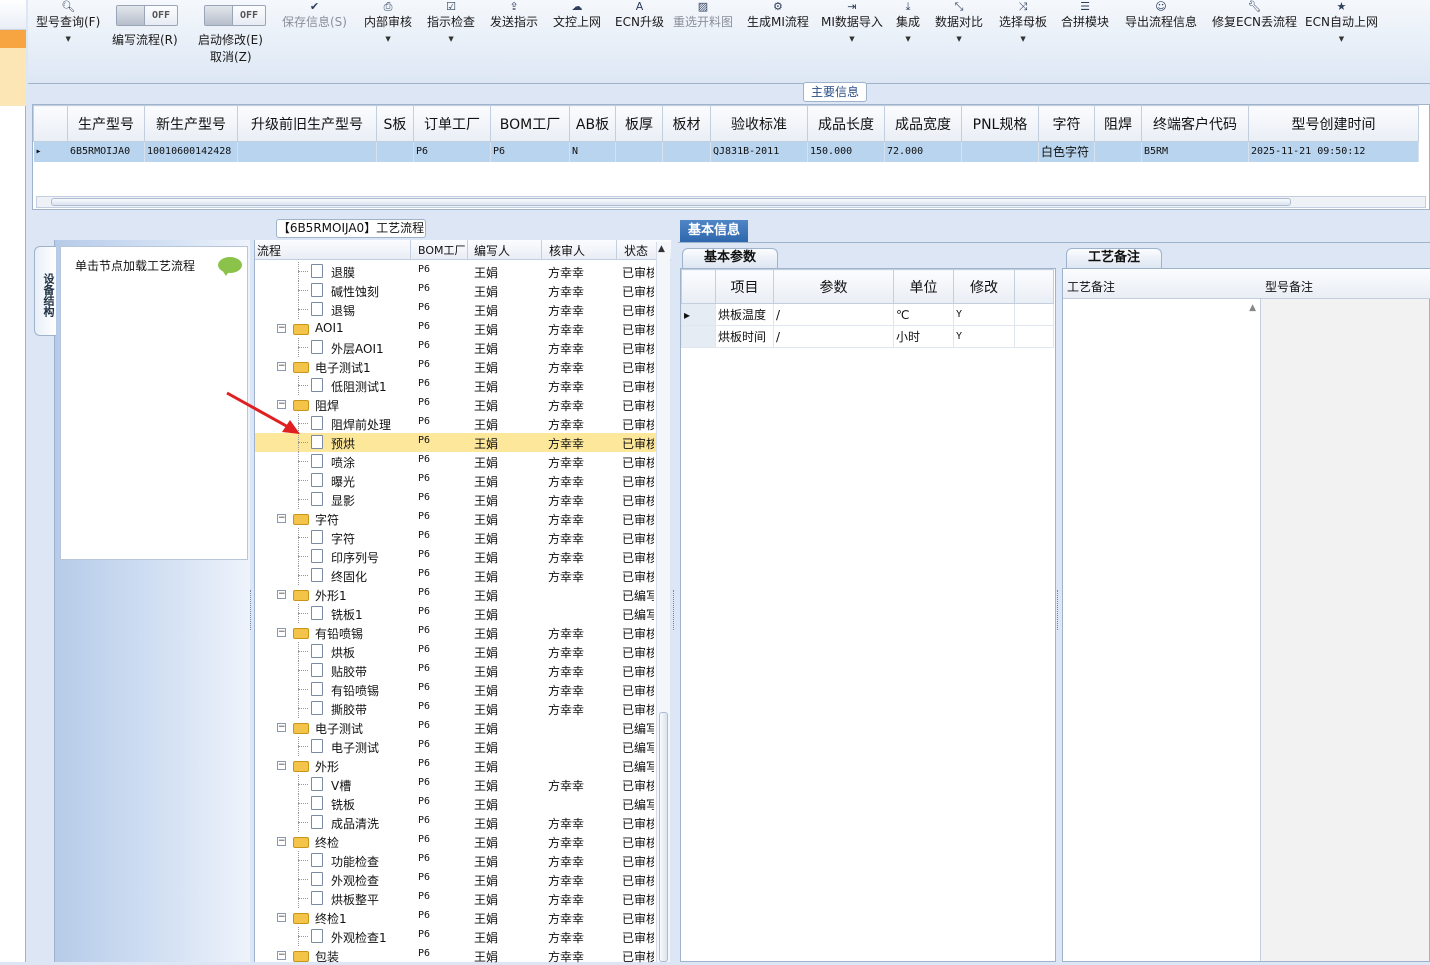 The width and height of the screenshot is (1430, 965). Describe the element at coordinates (456, 575) in the screenshot. I see `tree-node: 终固化 P6 王娟 方幸幸 已审核` at that location.